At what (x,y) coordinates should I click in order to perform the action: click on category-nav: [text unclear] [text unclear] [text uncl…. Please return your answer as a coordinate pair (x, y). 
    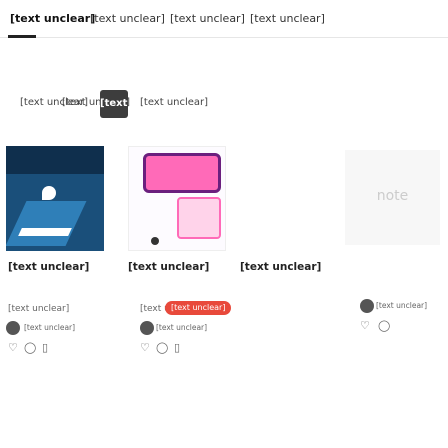
    Looking at the image, I should click on (224, 19).